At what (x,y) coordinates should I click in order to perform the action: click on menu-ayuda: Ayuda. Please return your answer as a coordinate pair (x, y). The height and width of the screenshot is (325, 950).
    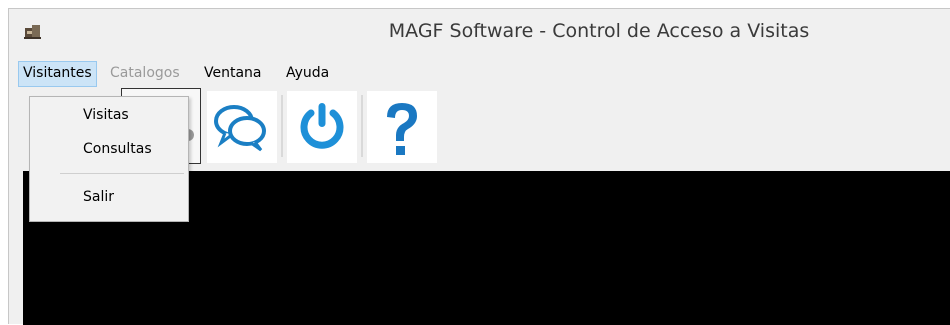
    Looking at the image, I should click on (307, 74).